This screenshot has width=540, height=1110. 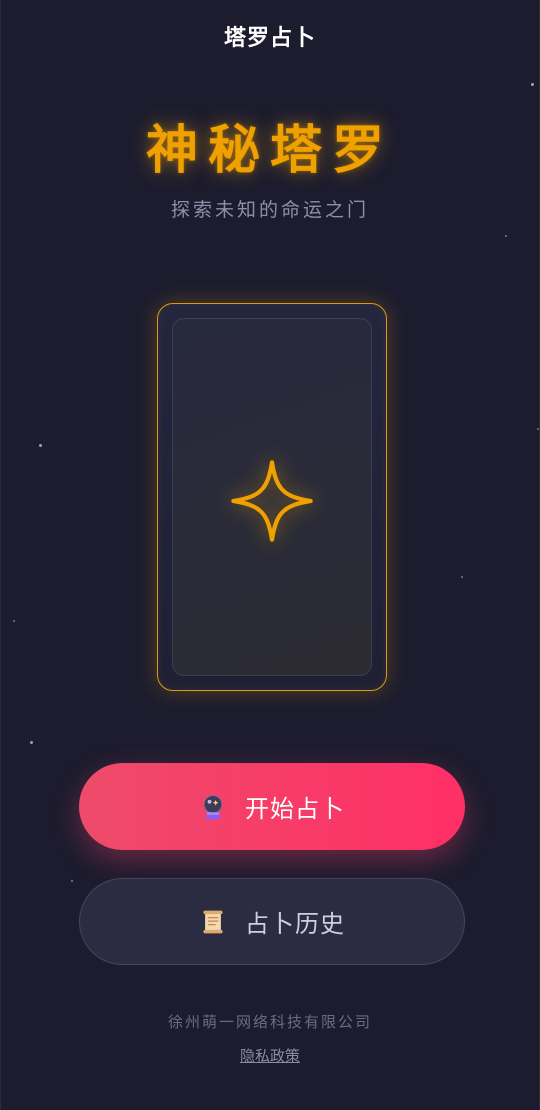 What do you see at coordinates (213, 921) in the screenshot?
I see `scroll-icon` at bounding box center [213, 921].